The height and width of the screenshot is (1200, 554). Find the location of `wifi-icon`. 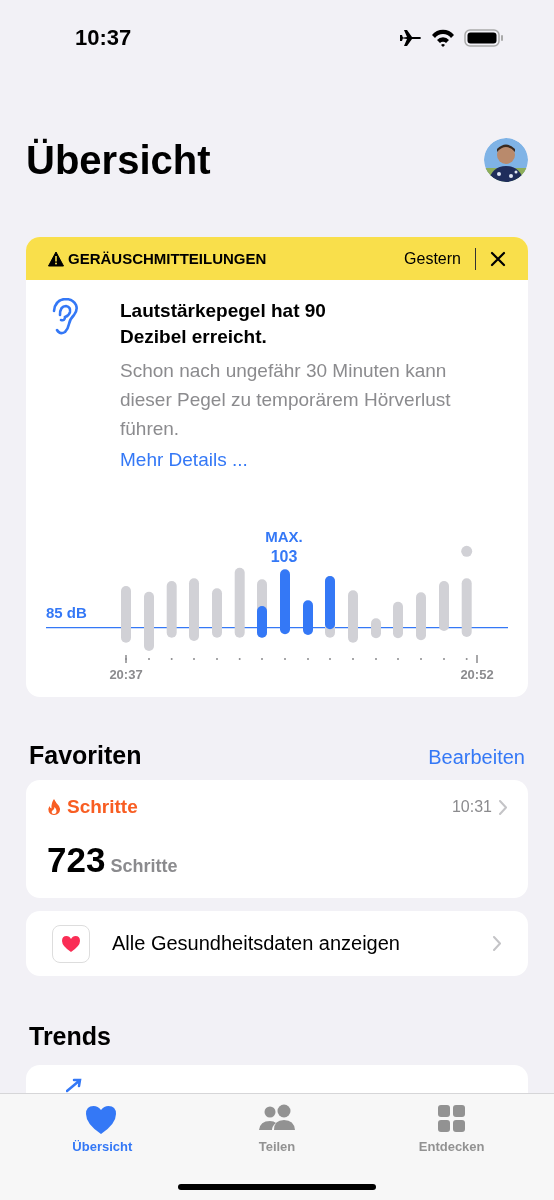

wifi-icon is located at coordinates (443, 37).